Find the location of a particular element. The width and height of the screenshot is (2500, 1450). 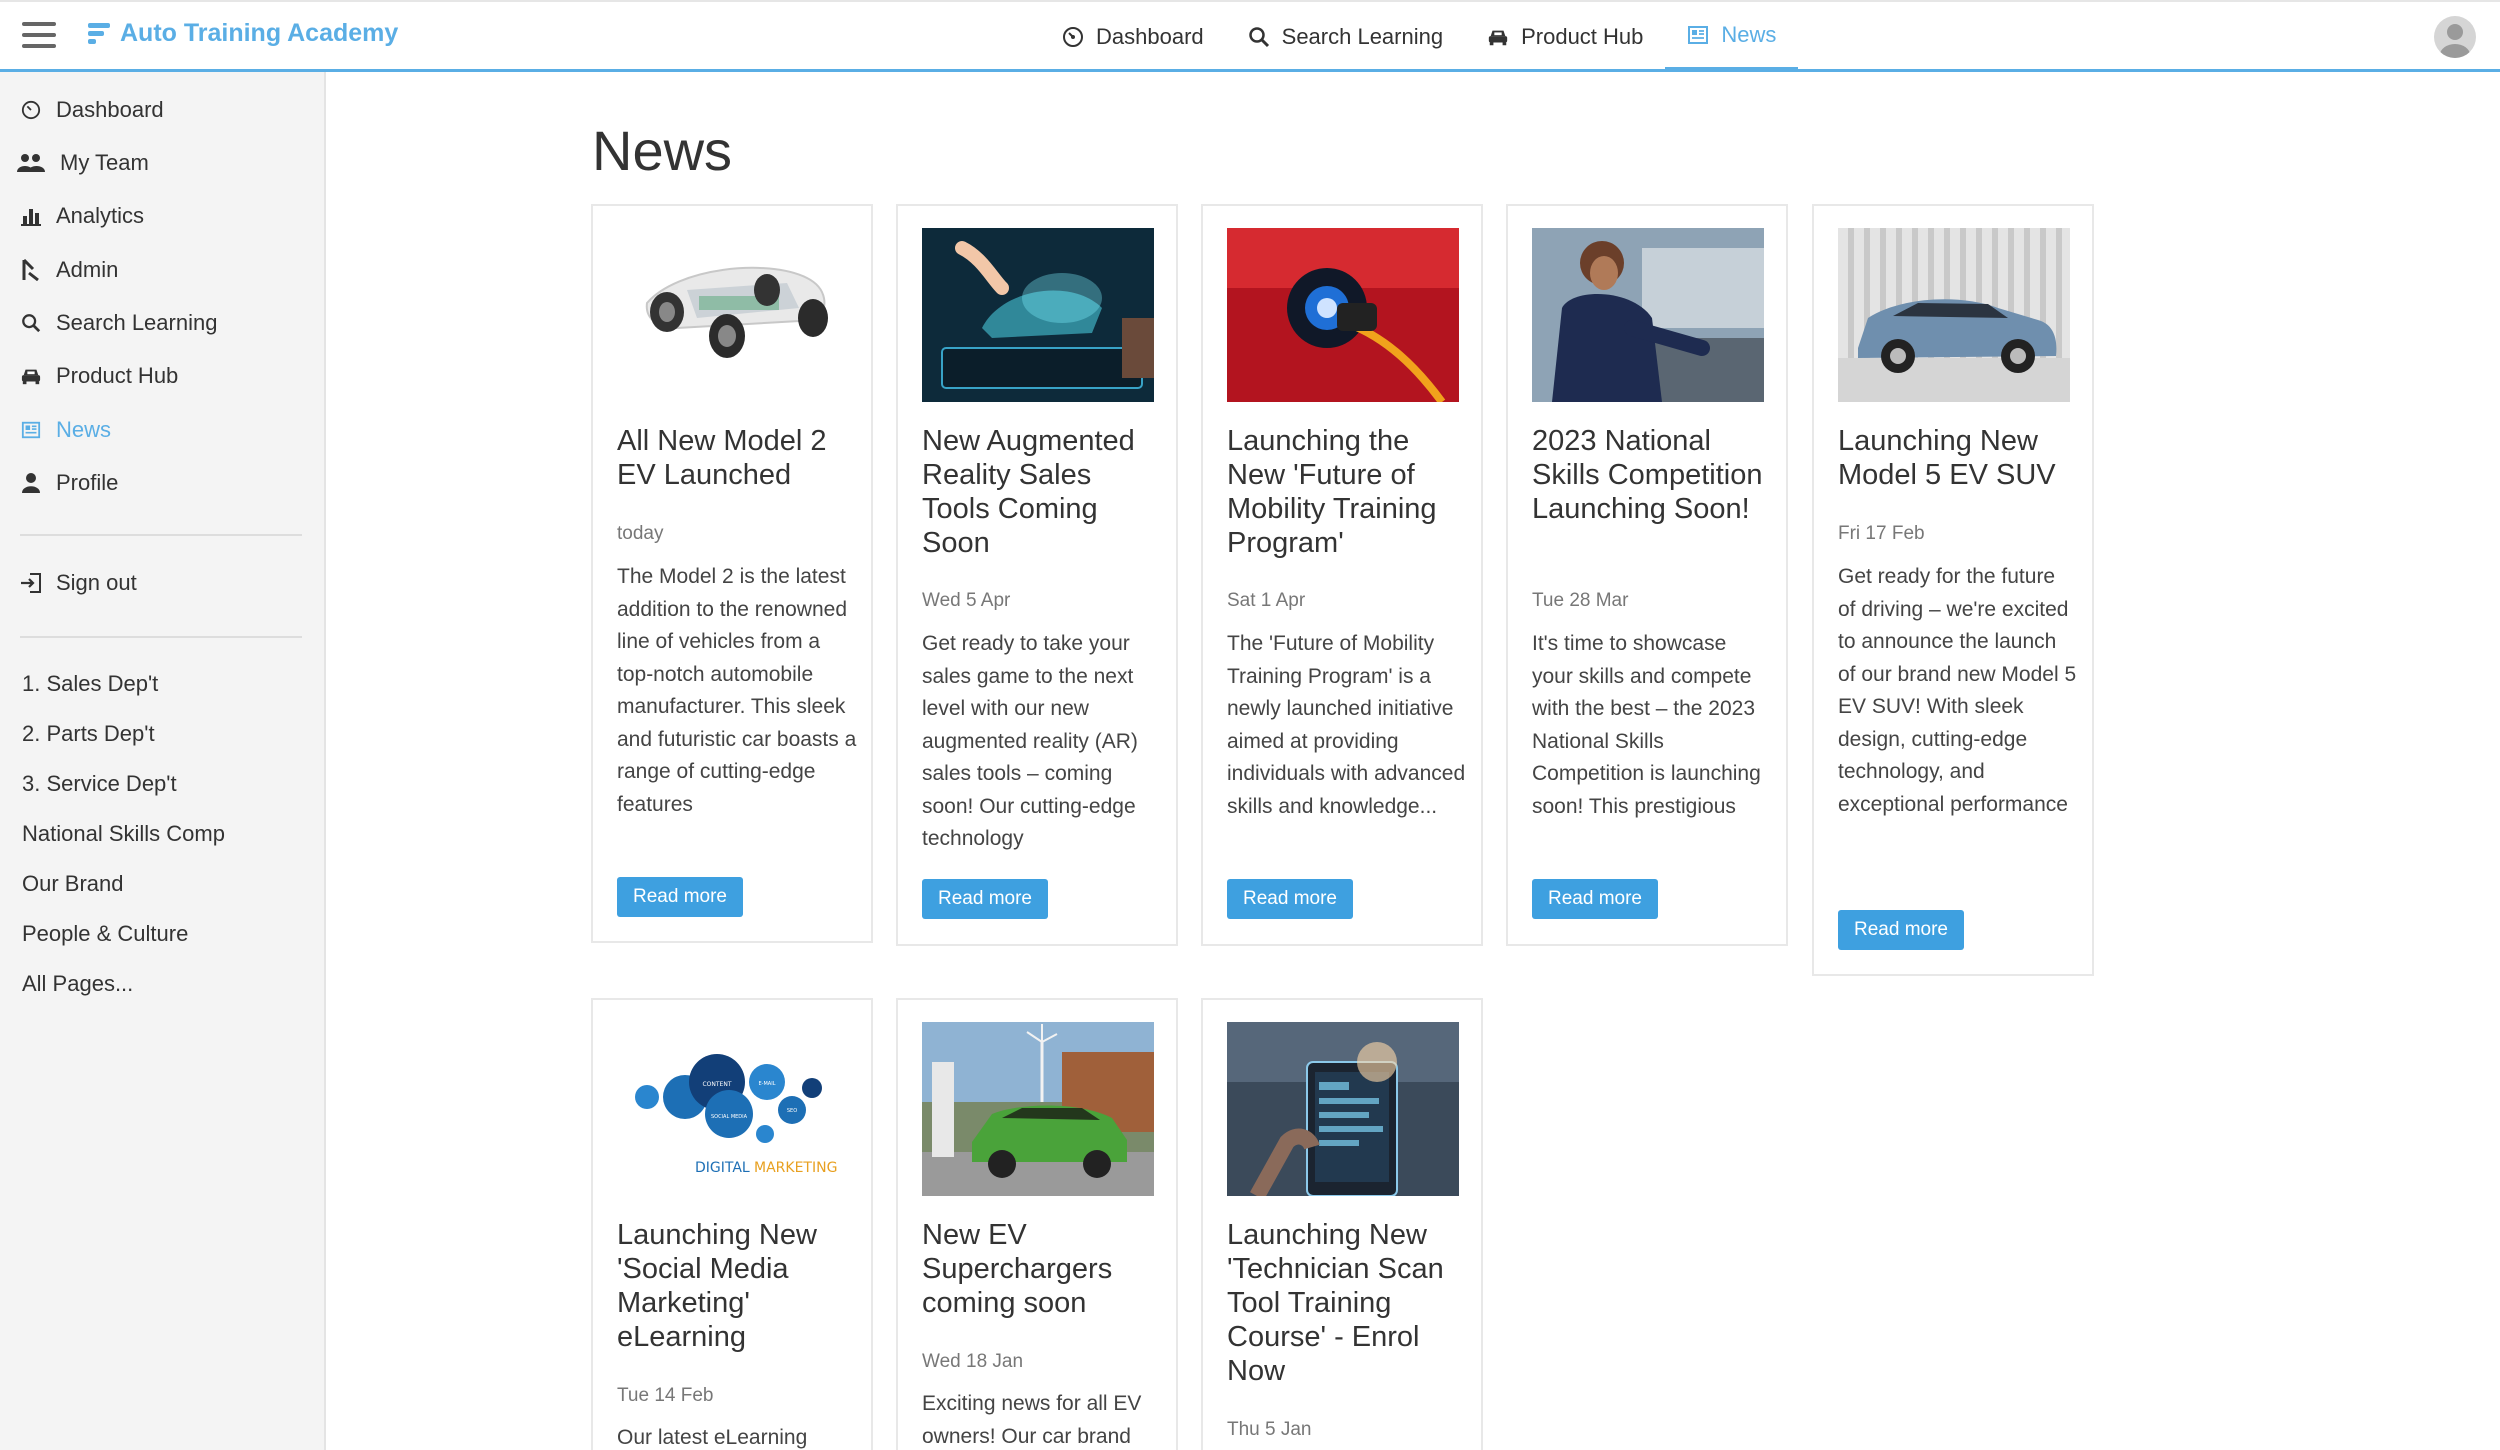

sidebar-link-our-brand: Our Brand is located at coordinates (73, 884).